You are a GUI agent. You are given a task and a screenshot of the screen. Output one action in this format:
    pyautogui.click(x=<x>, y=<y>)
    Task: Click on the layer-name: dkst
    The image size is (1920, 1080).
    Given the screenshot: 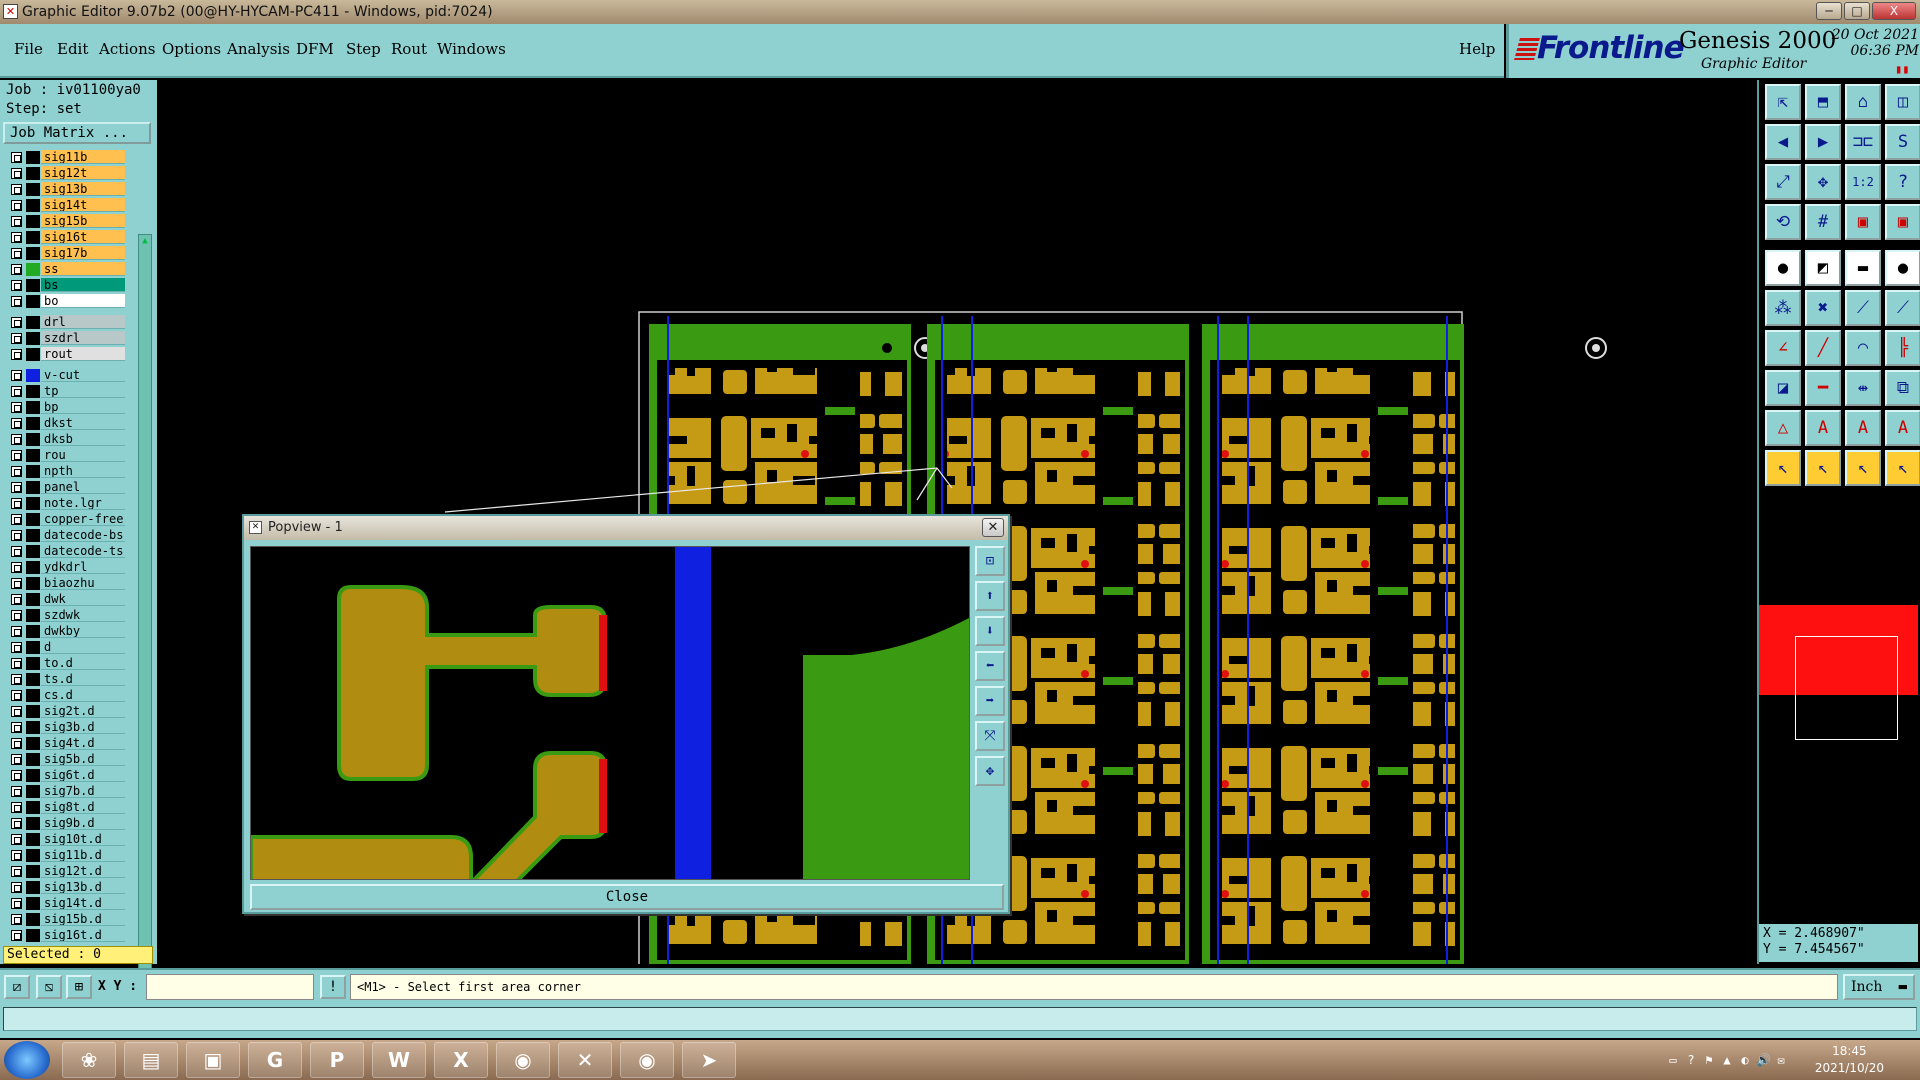 What is the action you would take?
    pyautogui.click(x=83, y=423)
    